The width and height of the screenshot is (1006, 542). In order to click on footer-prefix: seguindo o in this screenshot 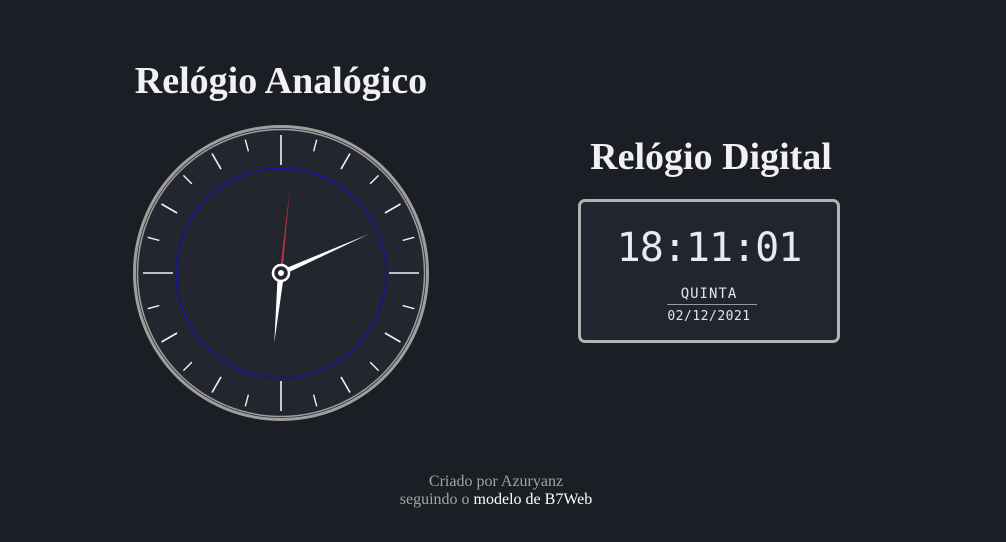, I will do `click(436, 499)`.